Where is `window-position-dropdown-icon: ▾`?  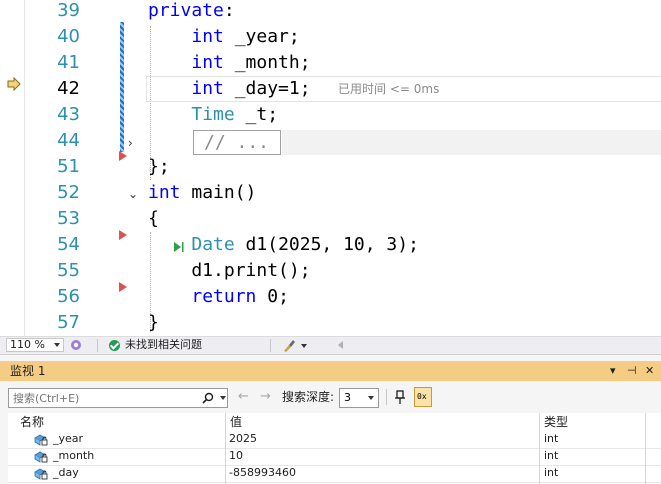 window-position-dropdown-icon: ▾ is located at coordinates (613, 371).